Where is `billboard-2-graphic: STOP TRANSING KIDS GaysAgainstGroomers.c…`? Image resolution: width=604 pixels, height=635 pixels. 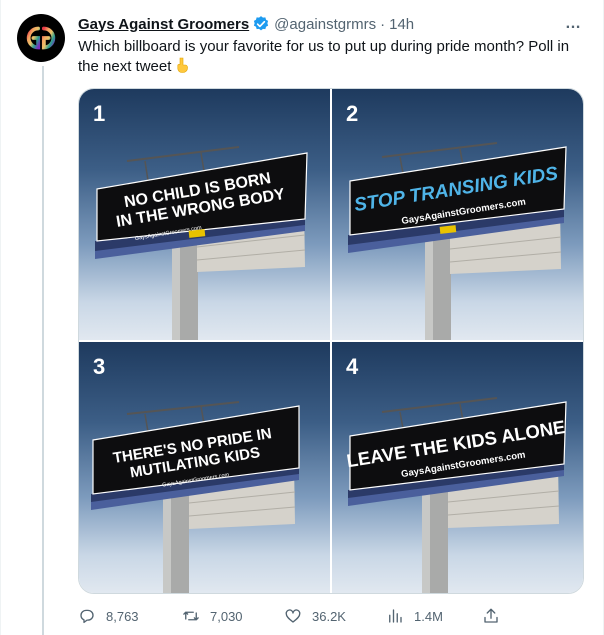
billboard-2-graphic: STOP TRANSING KIDS GaysAgainstGroomers.c… is located at coordinates (457, 241).